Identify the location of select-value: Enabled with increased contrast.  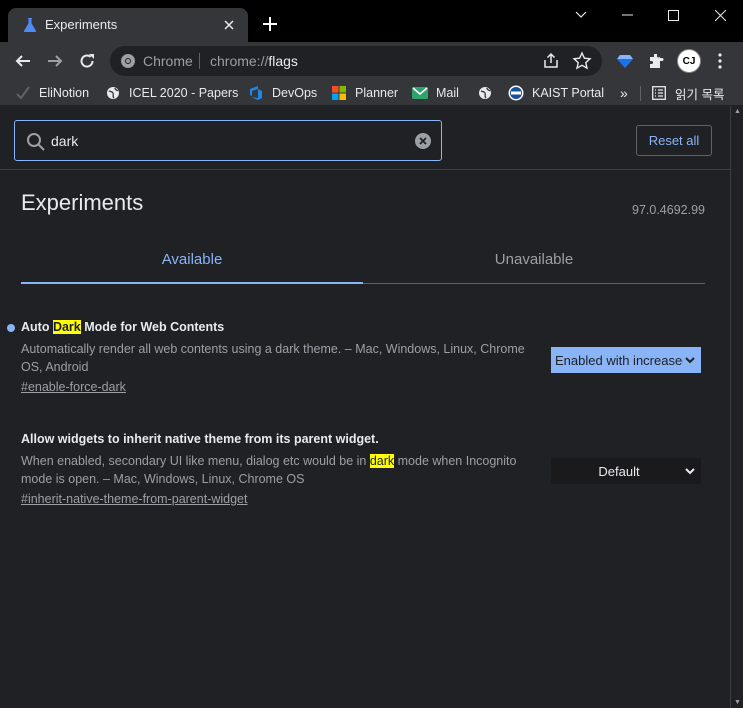
(619, 360).